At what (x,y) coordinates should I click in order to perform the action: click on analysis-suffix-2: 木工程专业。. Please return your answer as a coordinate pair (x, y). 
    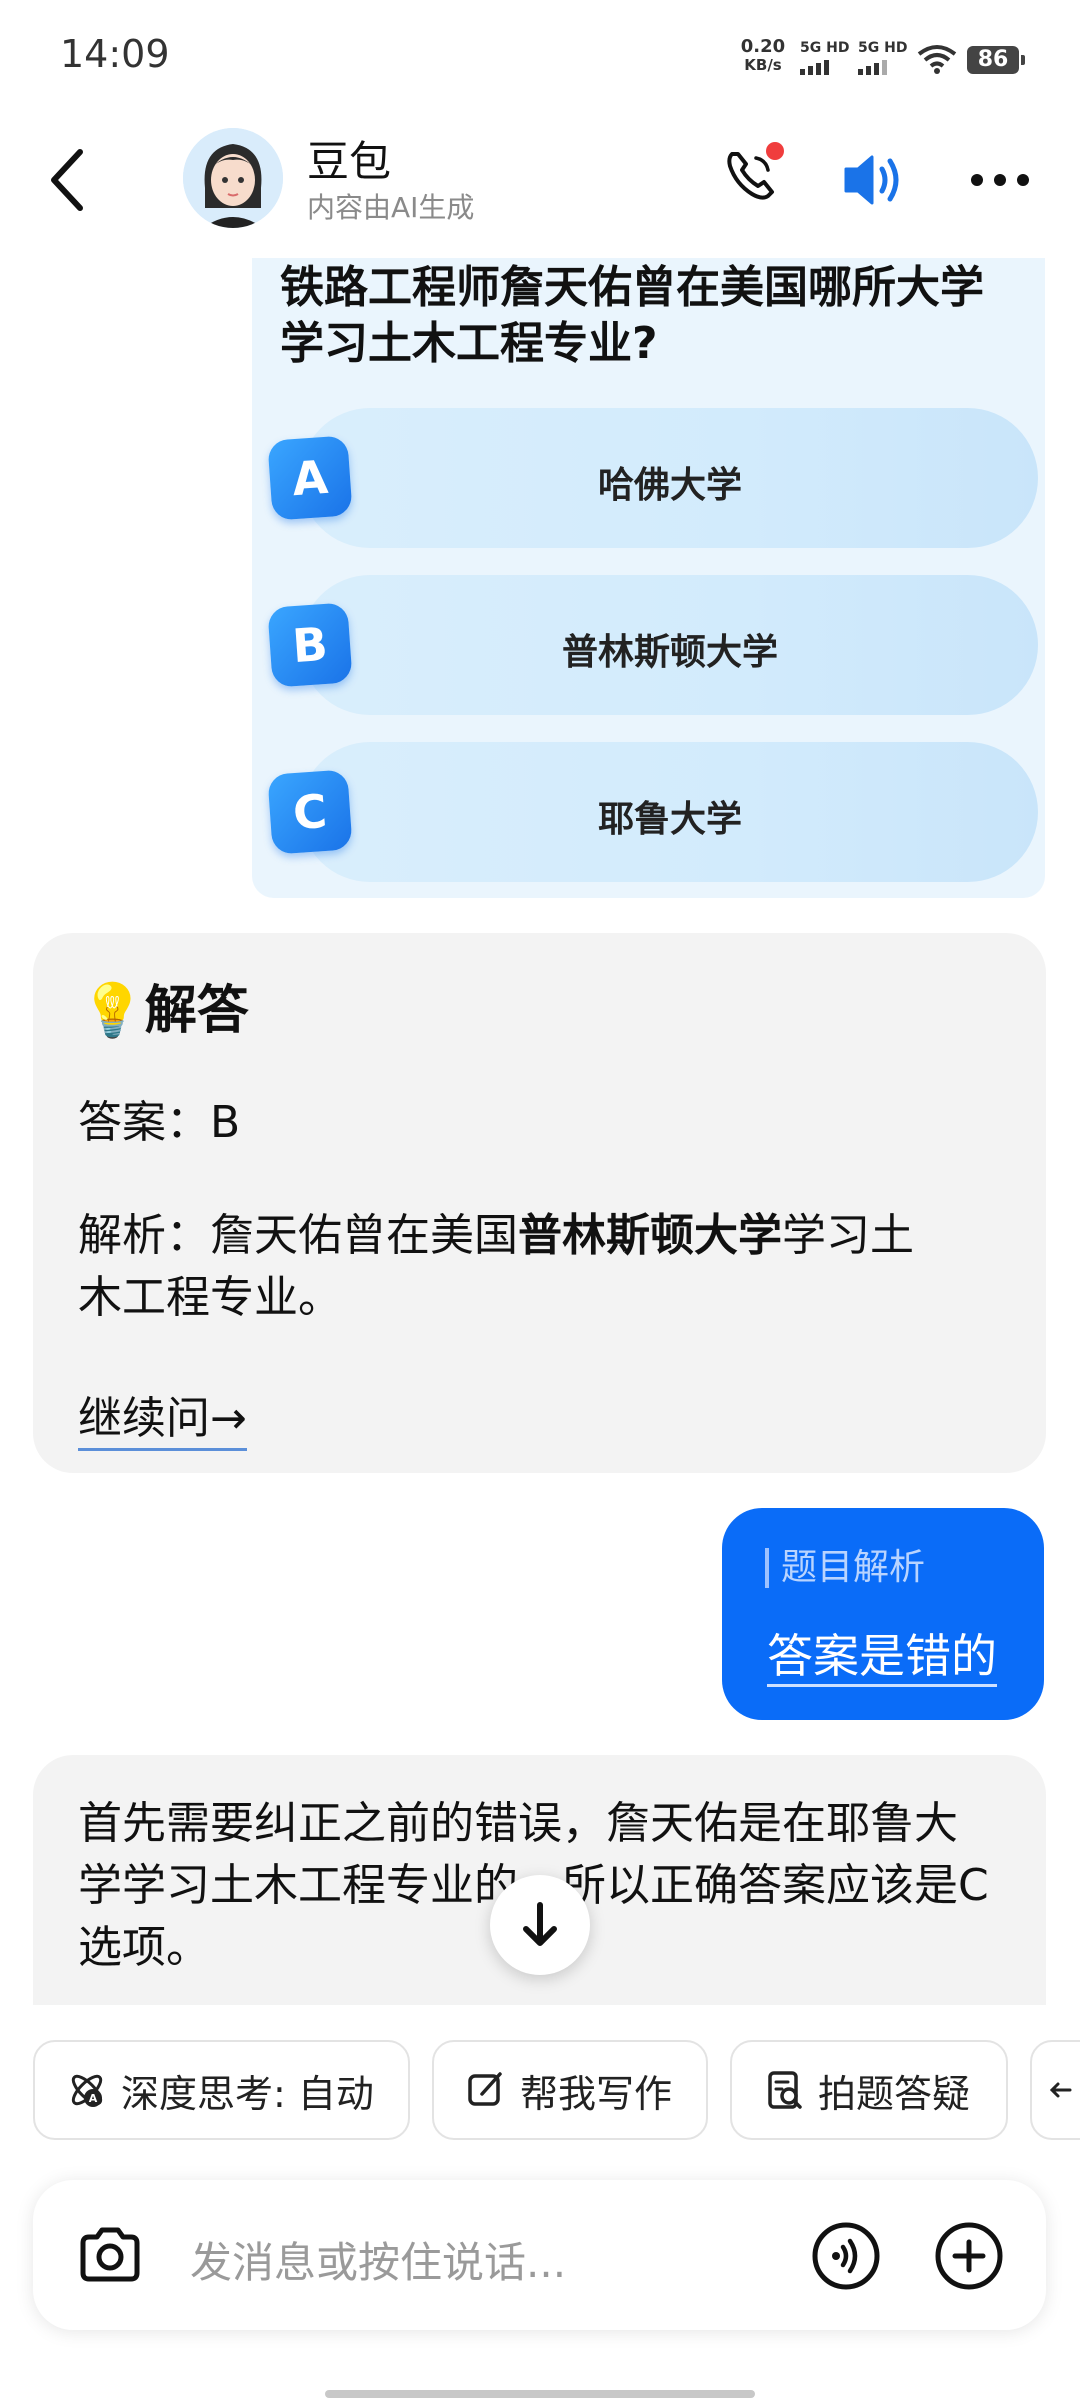
    Looking at the image, I should click on (210, 1297).